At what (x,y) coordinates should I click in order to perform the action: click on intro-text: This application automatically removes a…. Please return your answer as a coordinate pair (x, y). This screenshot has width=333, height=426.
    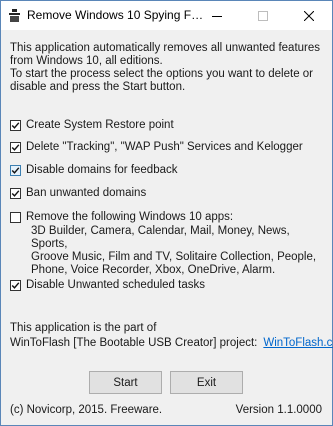
    Looking at the image, I should click on (170, 68).